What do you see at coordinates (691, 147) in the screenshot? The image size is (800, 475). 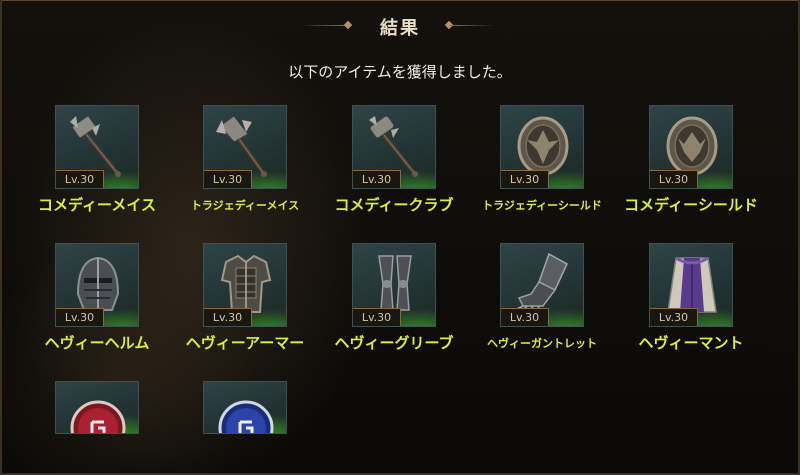 I see `item-slot-comedy-shield: Lv.30` at bounding box center [691, 147].